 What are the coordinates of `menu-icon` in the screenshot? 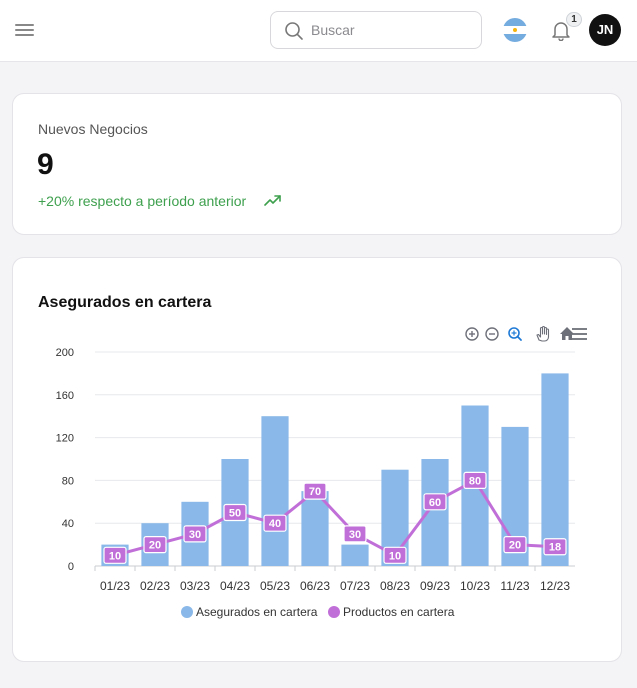 It's located at (25, 30).